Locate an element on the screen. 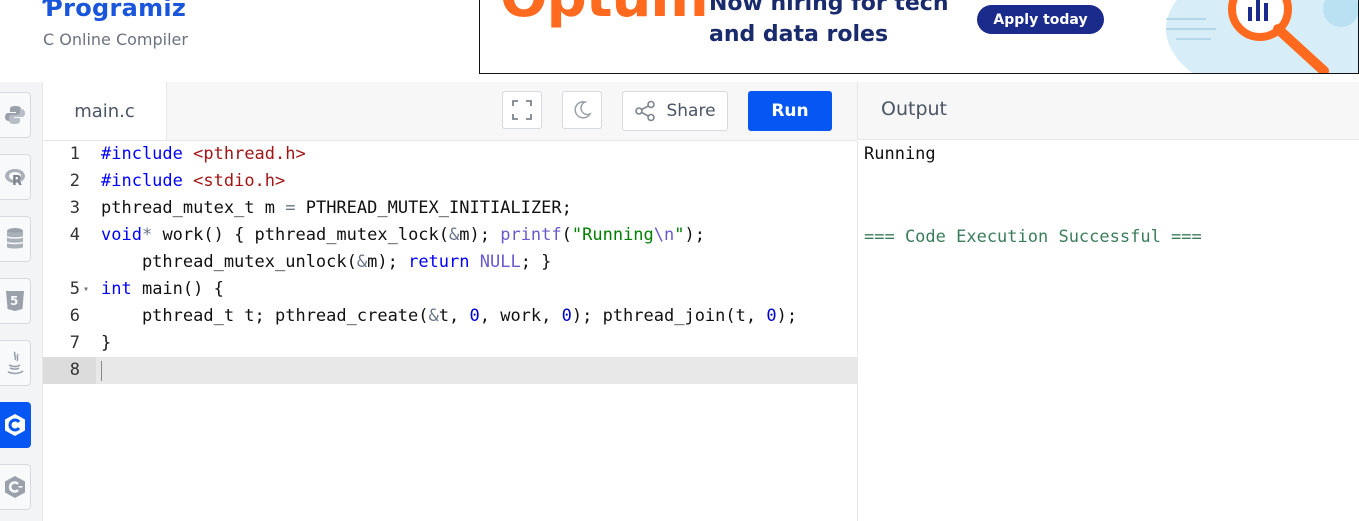 Image resolution: width=1359 pixels, height=521 pixels. cpp-icon is located at coordinates (15, 487).